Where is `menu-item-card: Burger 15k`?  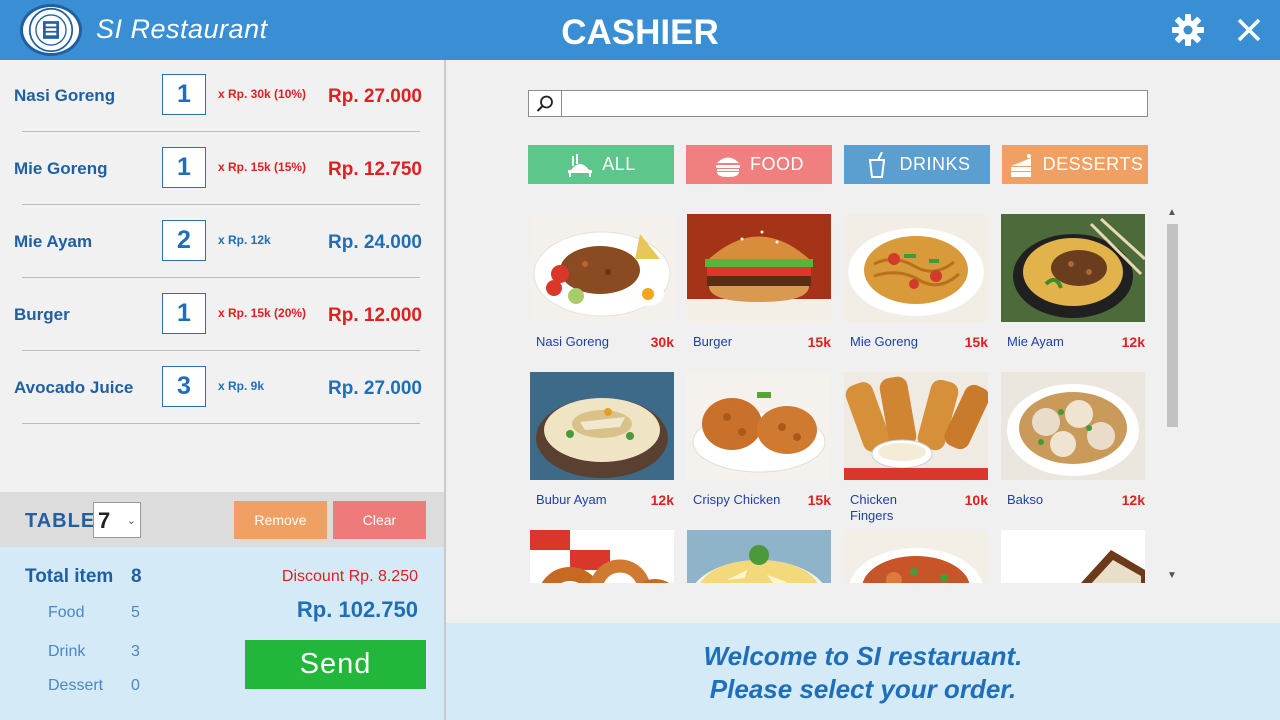 menu-item-card: Burger 15k is located at coordinates (758, 285).